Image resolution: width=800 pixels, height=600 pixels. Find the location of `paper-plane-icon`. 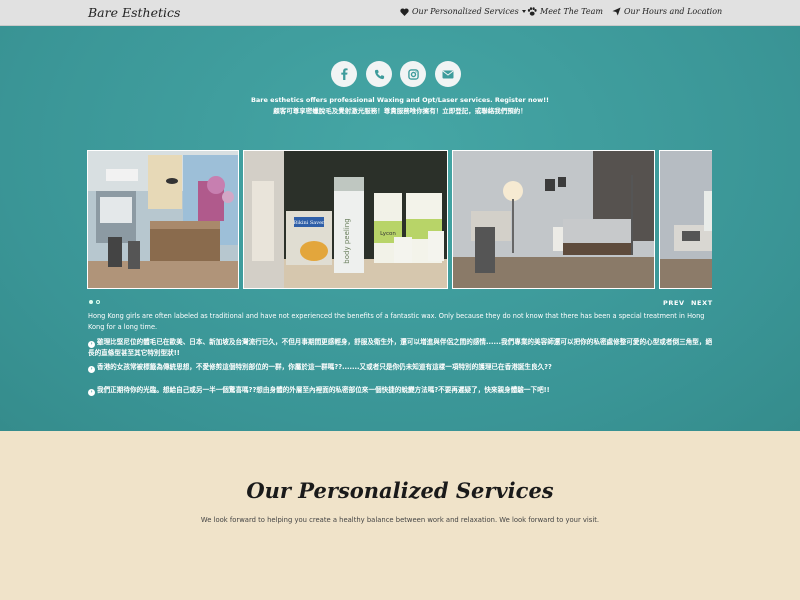

paper-plane-icon is located at coordinates (616, 11).